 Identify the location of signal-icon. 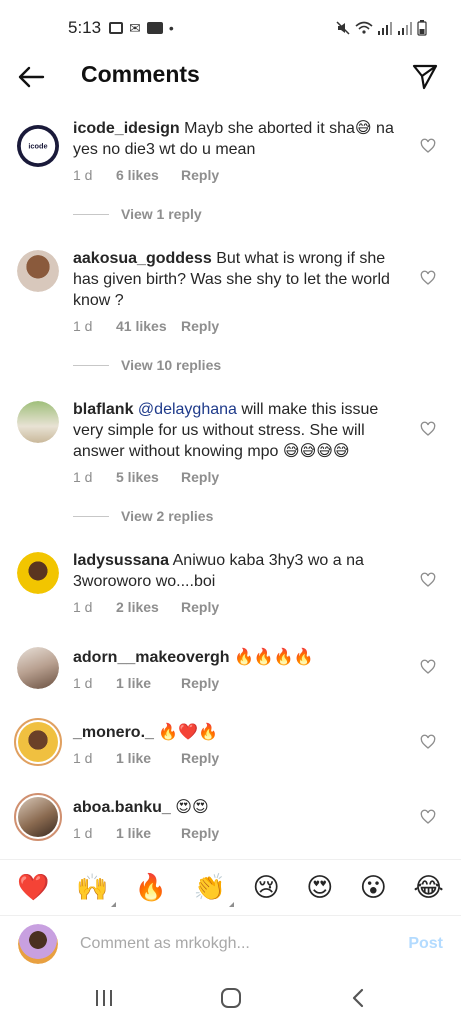
(385, 28).